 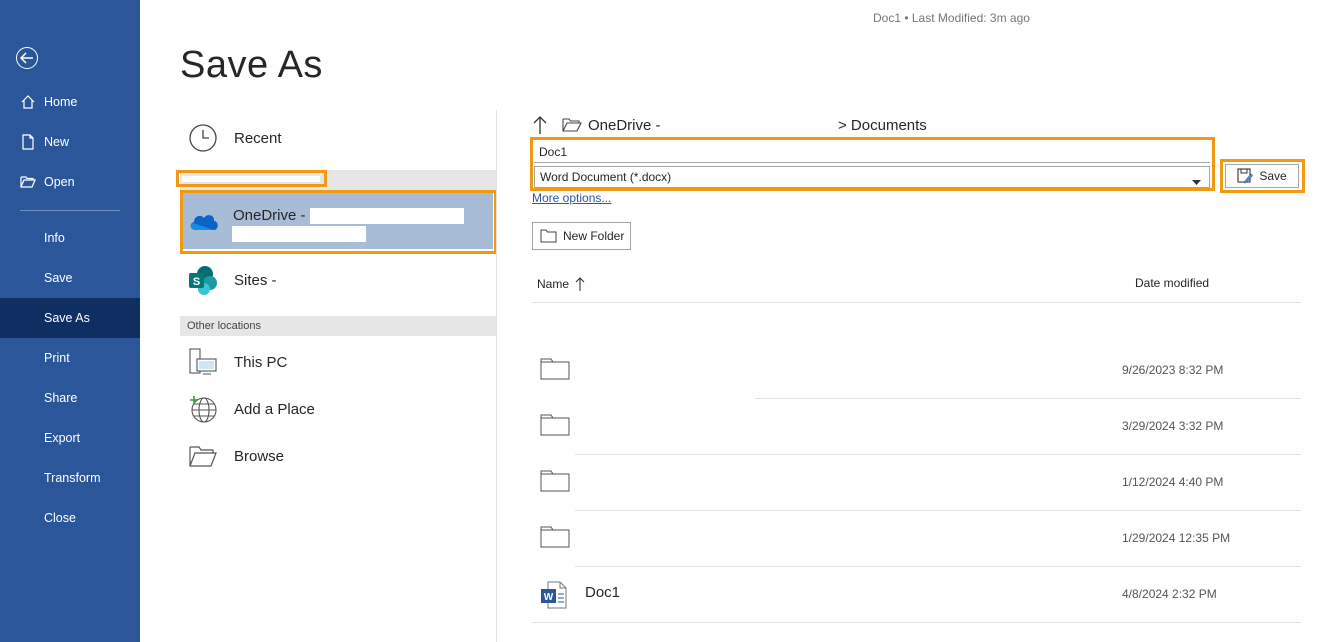 What do you see at coordinates (196, 282) in the screenshot?
I see `svg-text: S` at bounding box center [196, 282].